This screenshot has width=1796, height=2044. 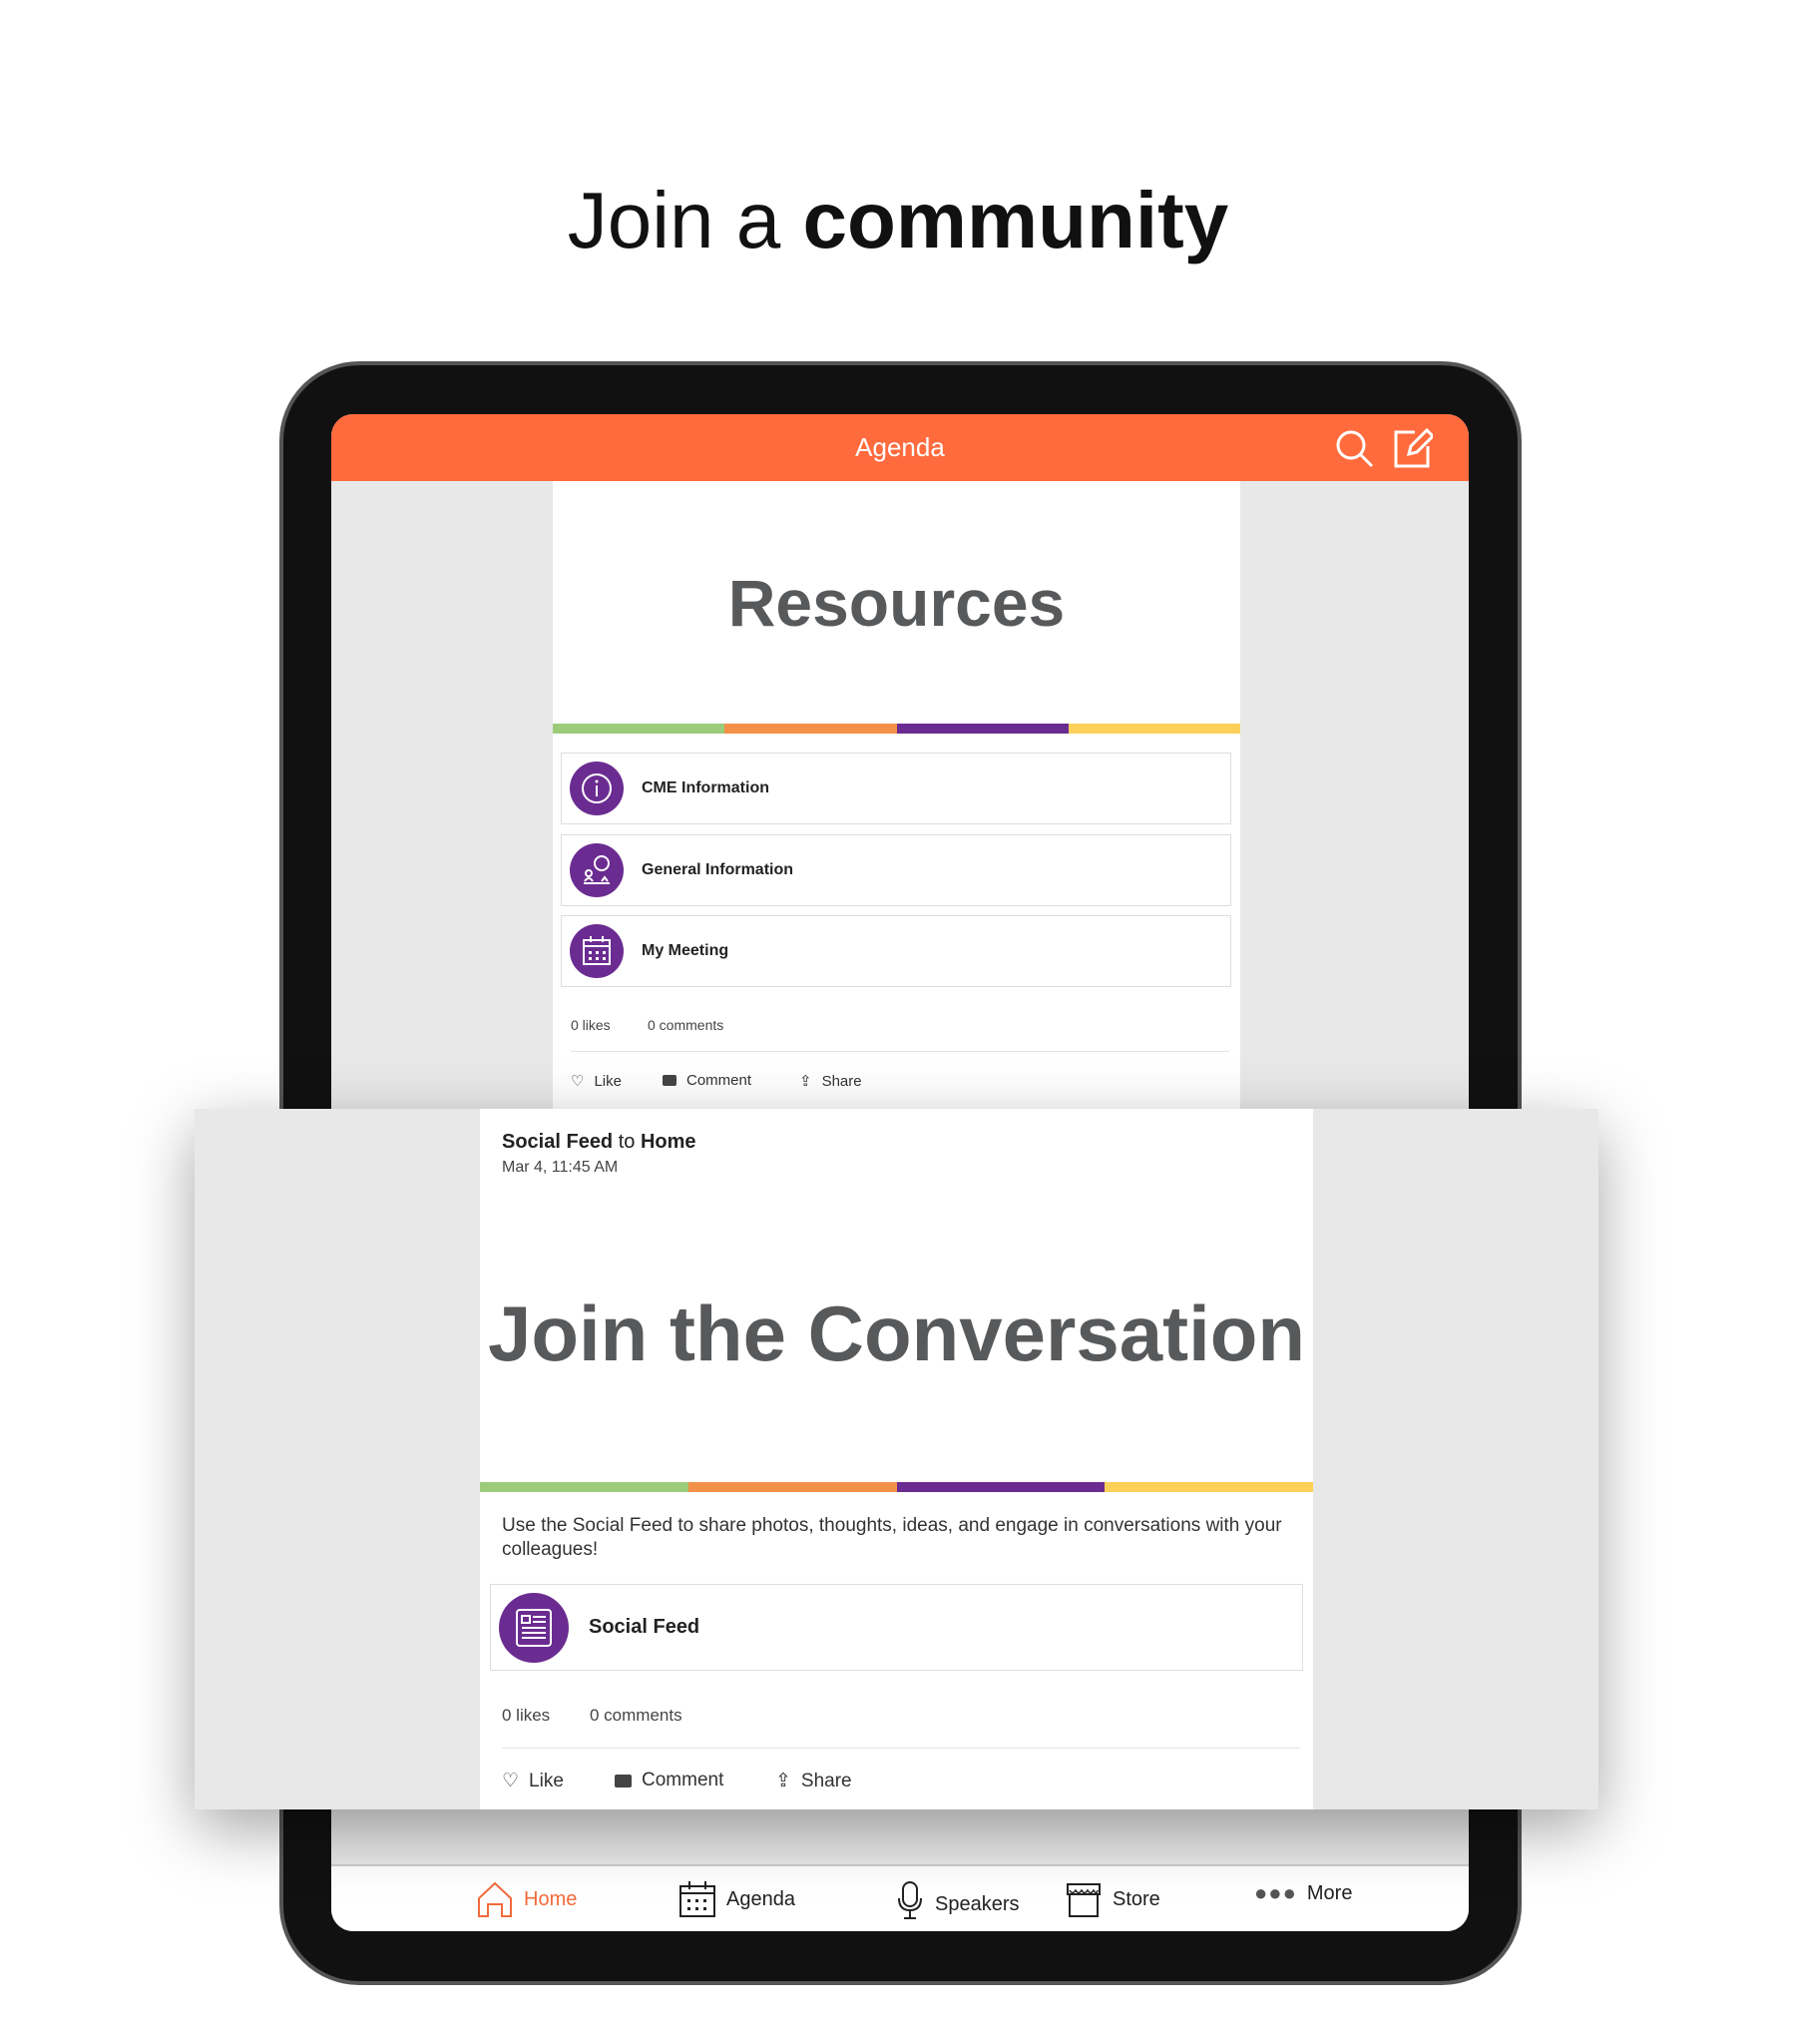 What do you see at coordinates (534, 1627) in the screenshot?
I see `newsfeed-icon` at bounding box center [534, 1627].